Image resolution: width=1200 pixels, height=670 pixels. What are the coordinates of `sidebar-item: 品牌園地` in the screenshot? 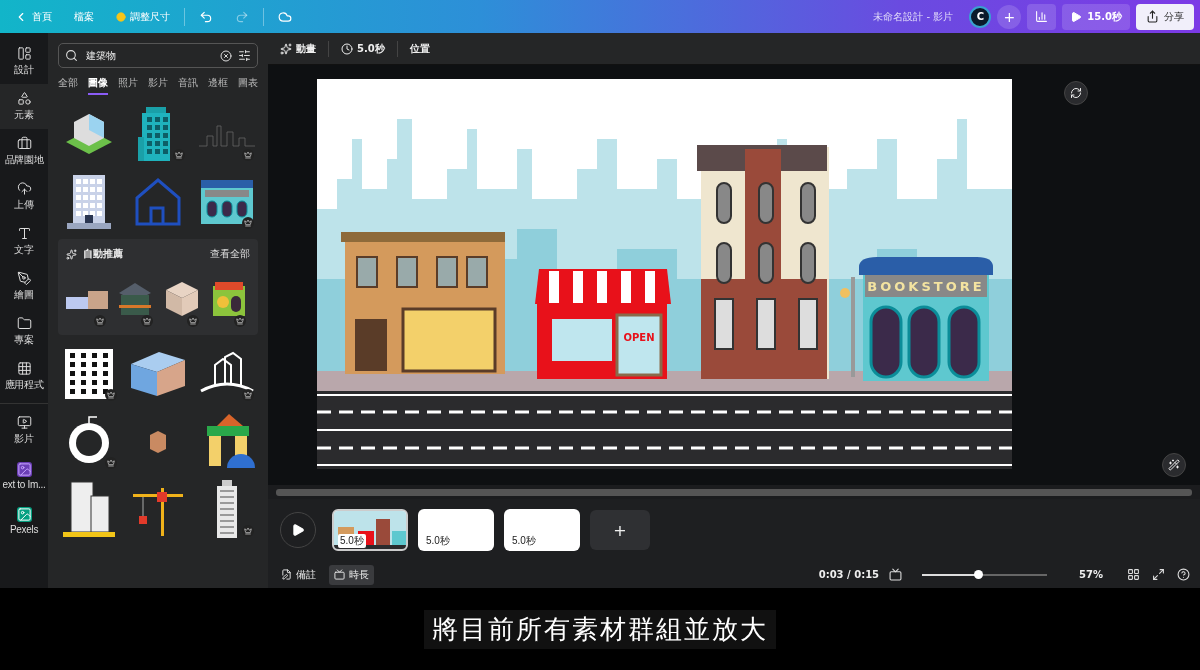 It's located at (24, 151).